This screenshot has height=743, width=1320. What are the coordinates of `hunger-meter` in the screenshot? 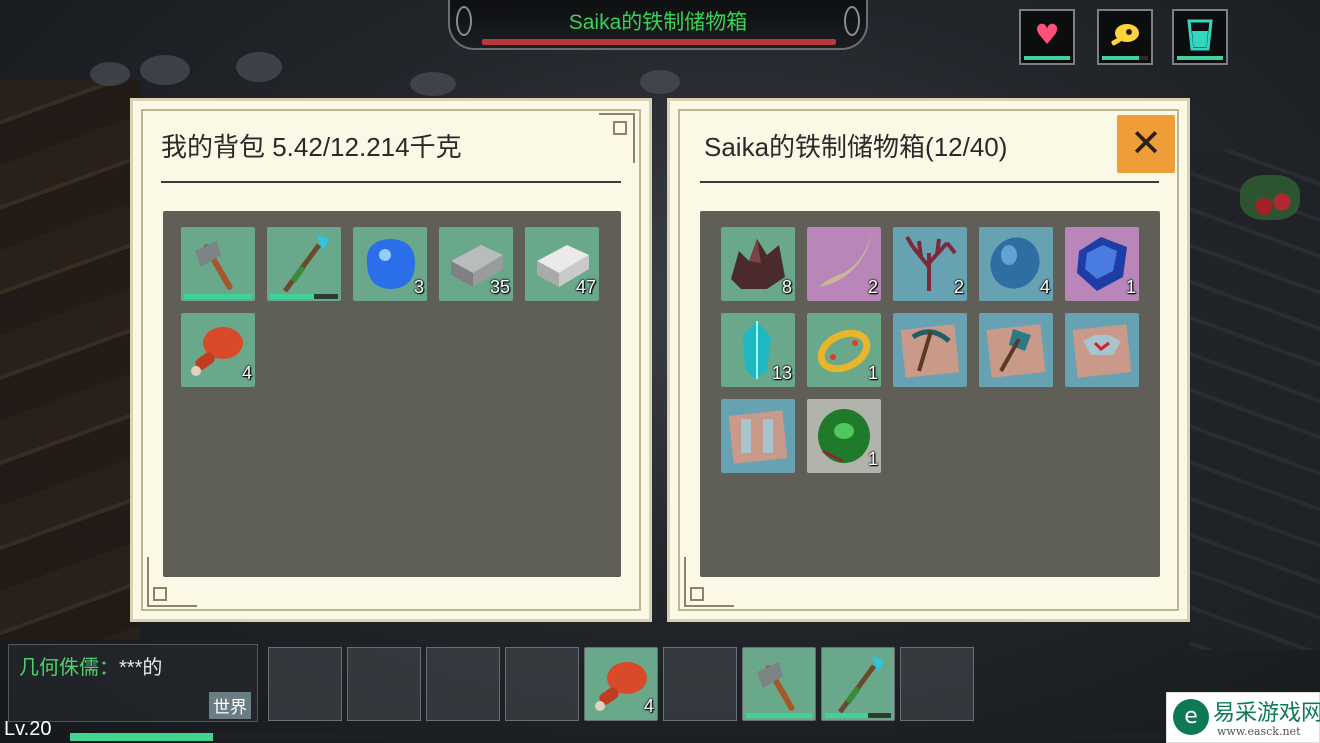 It's located at (1120, 58).